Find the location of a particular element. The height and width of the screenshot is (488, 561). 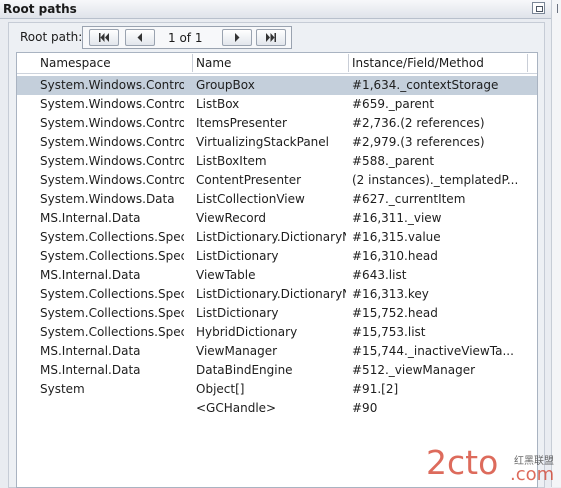

next-page-button is located at coordinates (237, 37).